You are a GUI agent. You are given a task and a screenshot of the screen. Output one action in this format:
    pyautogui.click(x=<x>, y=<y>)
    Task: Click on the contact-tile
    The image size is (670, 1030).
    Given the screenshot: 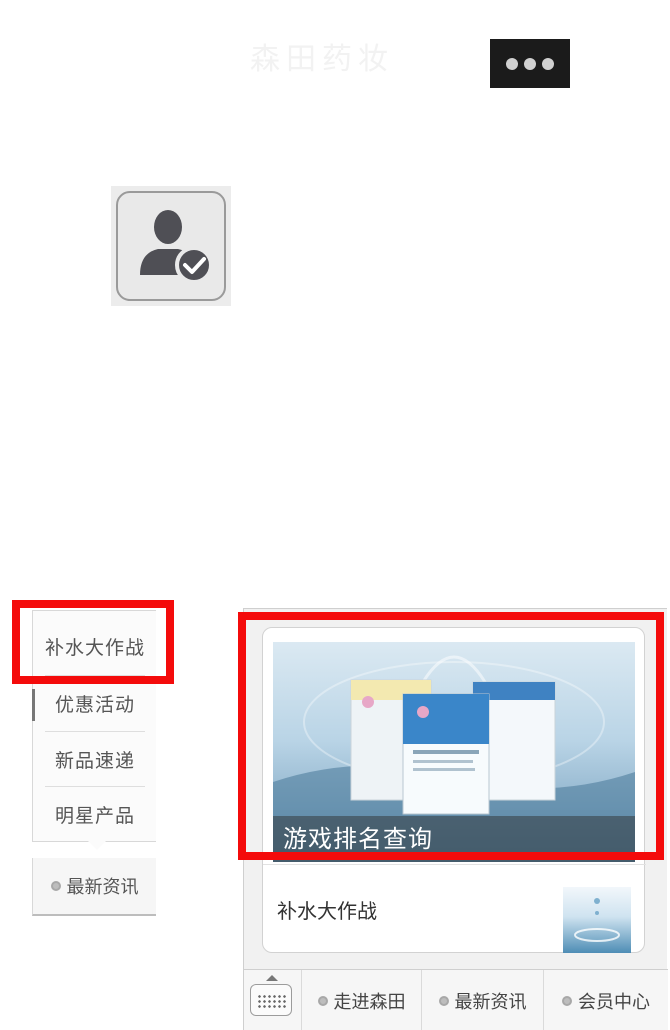 What is the action you would take?
    pyautogui.click(x=171, y=246)
    